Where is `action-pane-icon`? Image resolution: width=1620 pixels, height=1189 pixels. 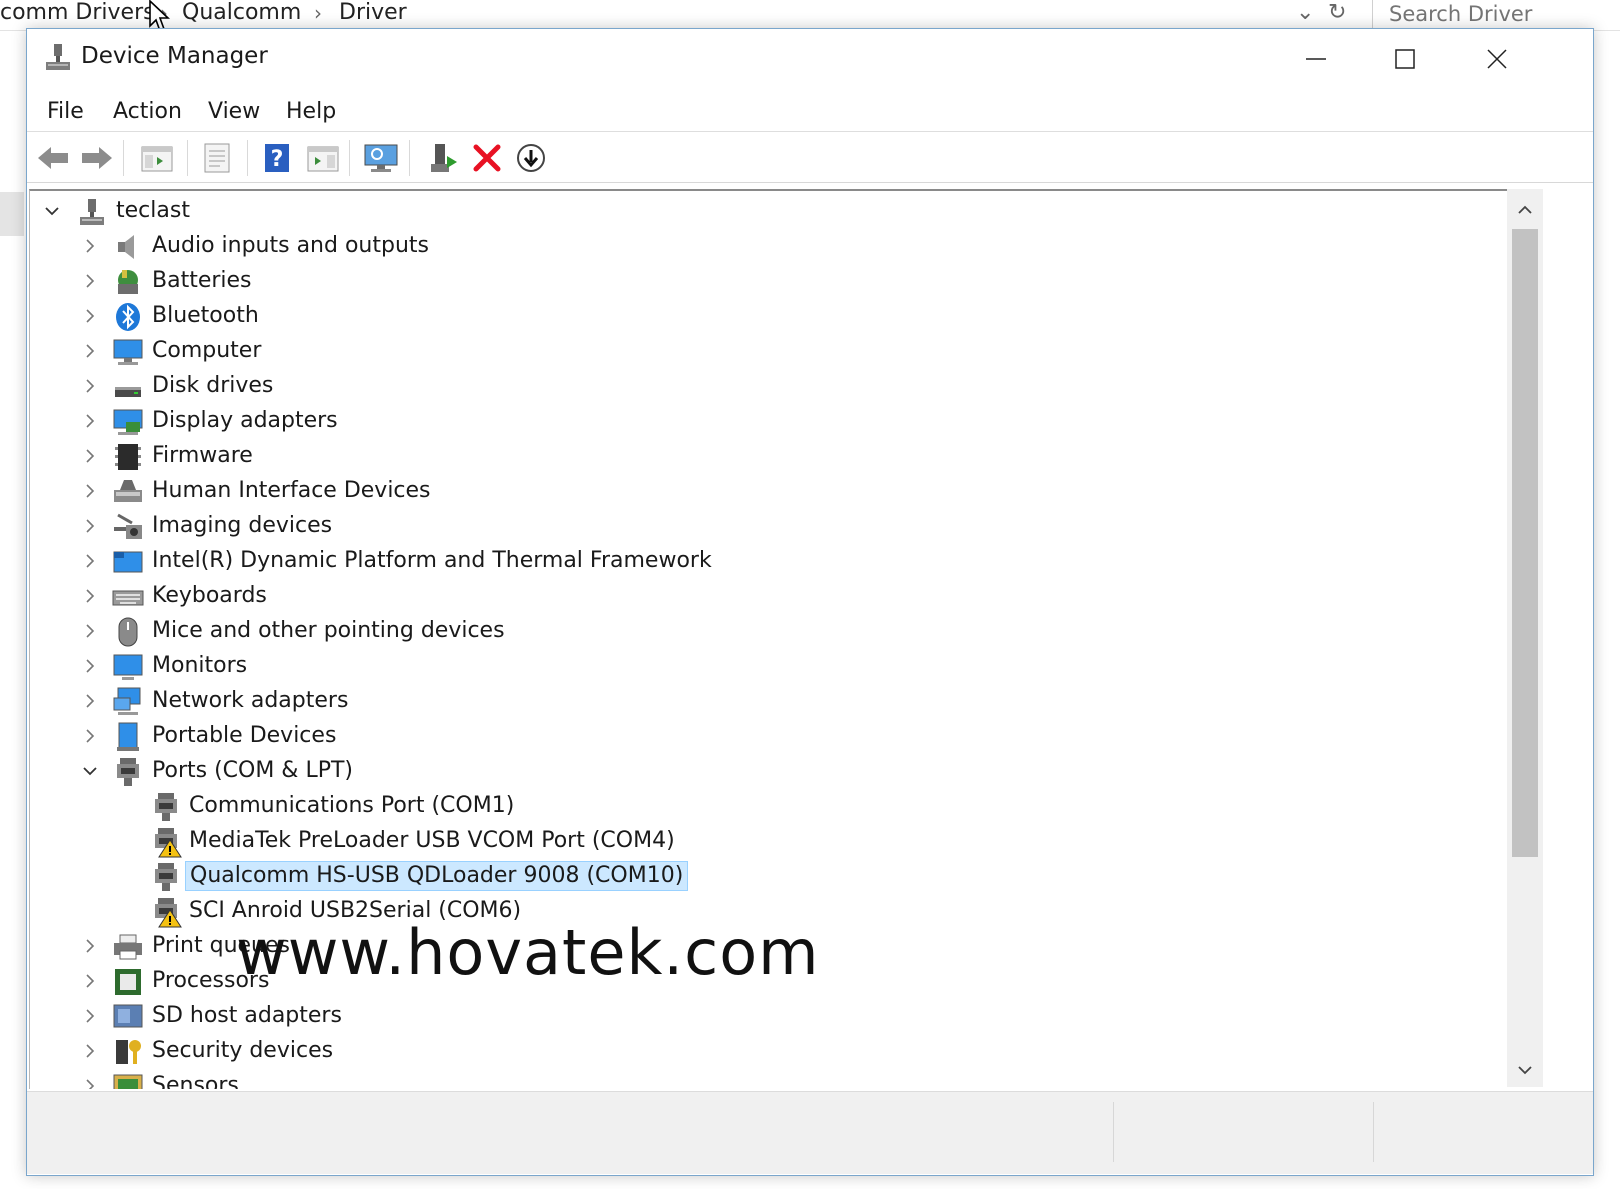
action-pane-icon is located at coordinates (323, 159).